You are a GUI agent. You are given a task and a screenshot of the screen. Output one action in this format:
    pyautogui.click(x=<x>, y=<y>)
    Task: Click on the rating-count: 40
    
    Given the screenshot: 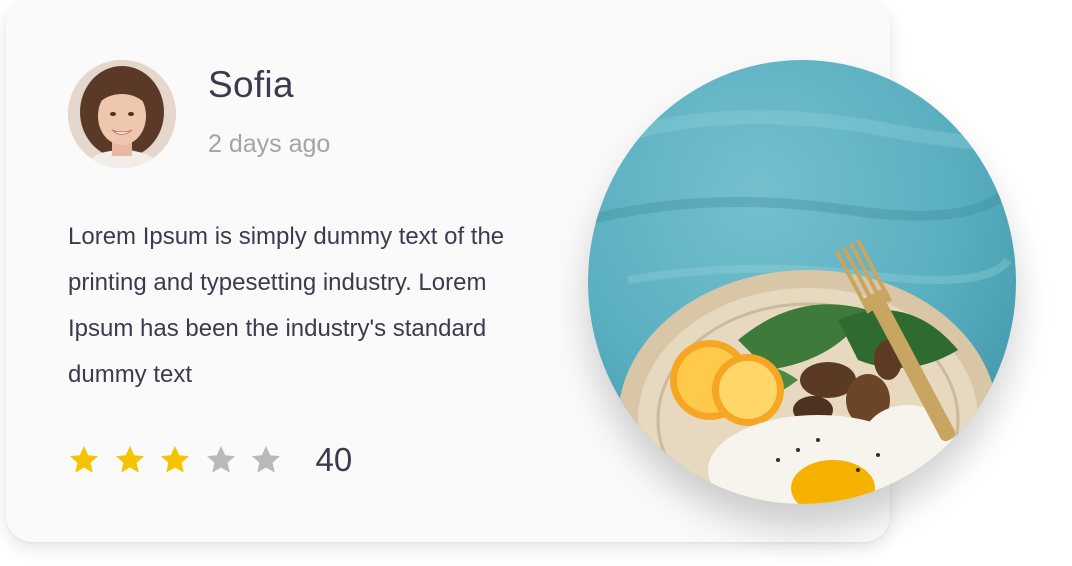 What is the action you would take?
    pyautogui.click(x=334, y=459)
    